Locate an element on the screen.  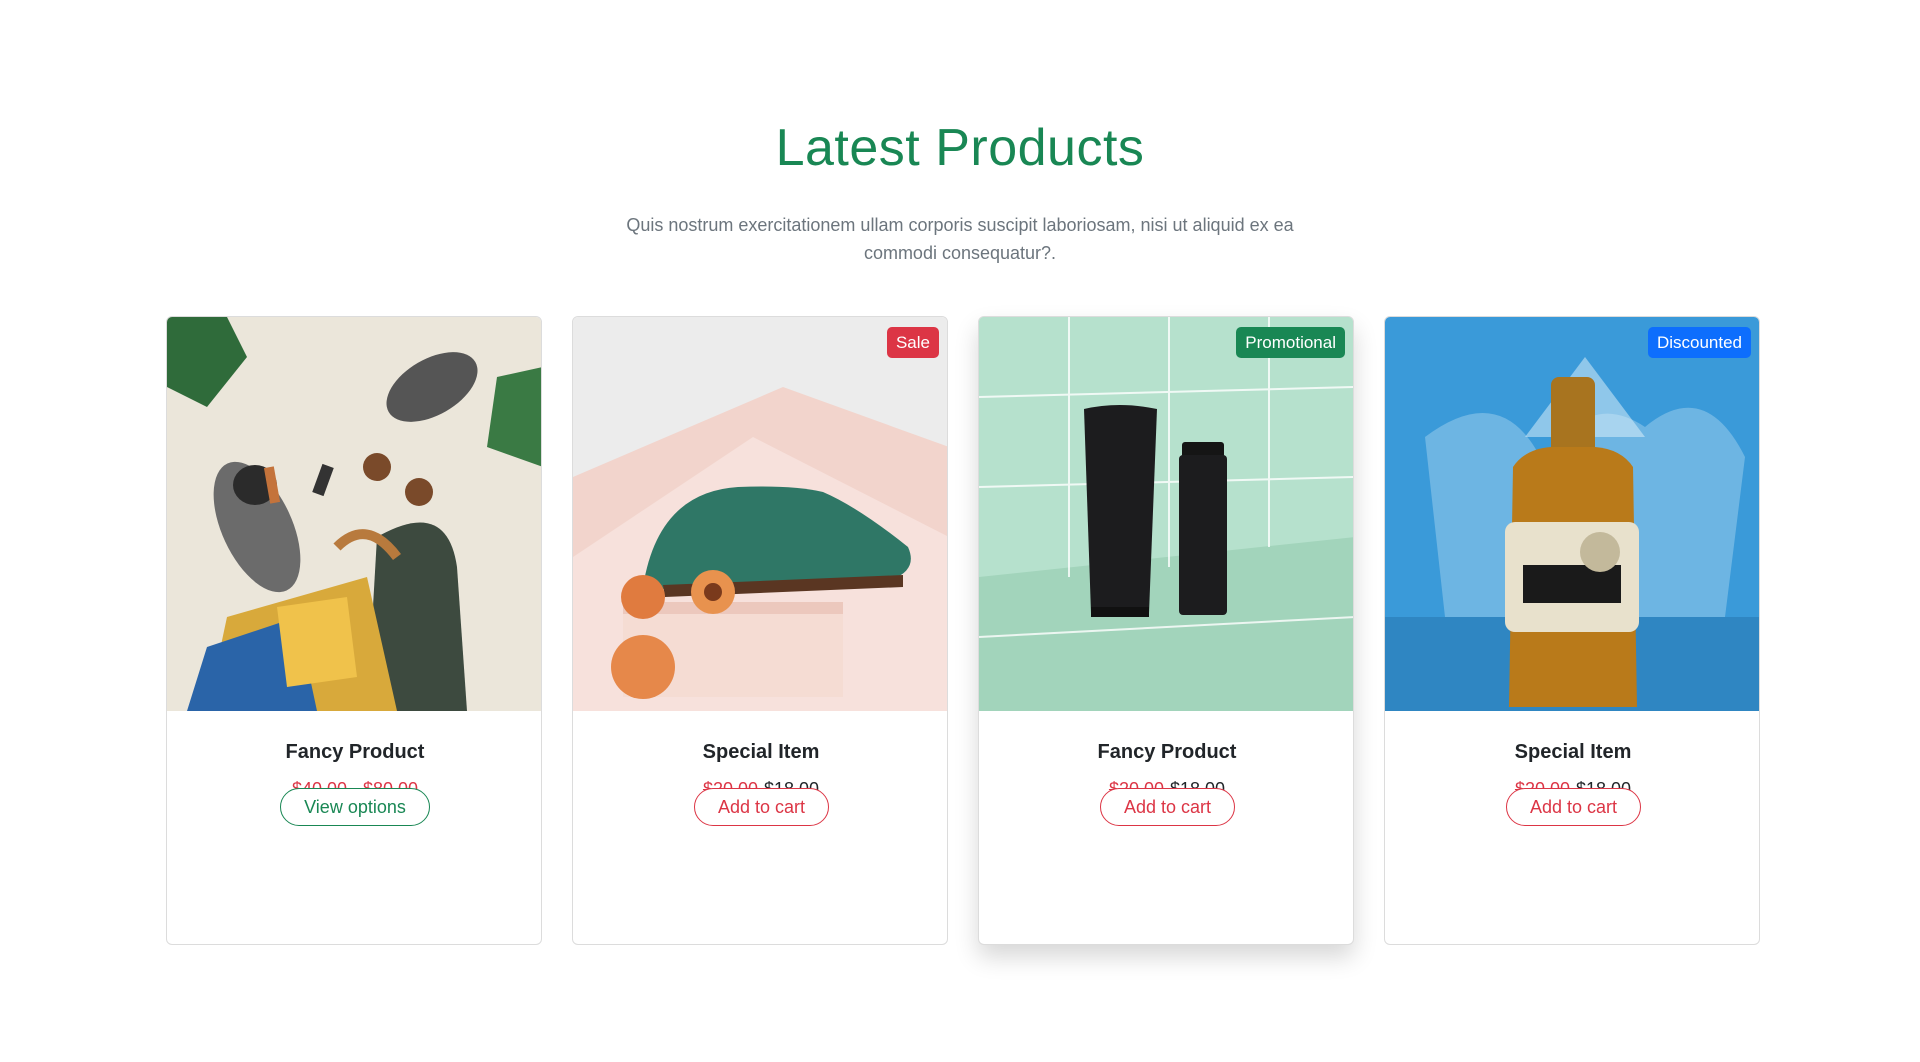
section-title: Latest Products is located at coordinates (960, 148).